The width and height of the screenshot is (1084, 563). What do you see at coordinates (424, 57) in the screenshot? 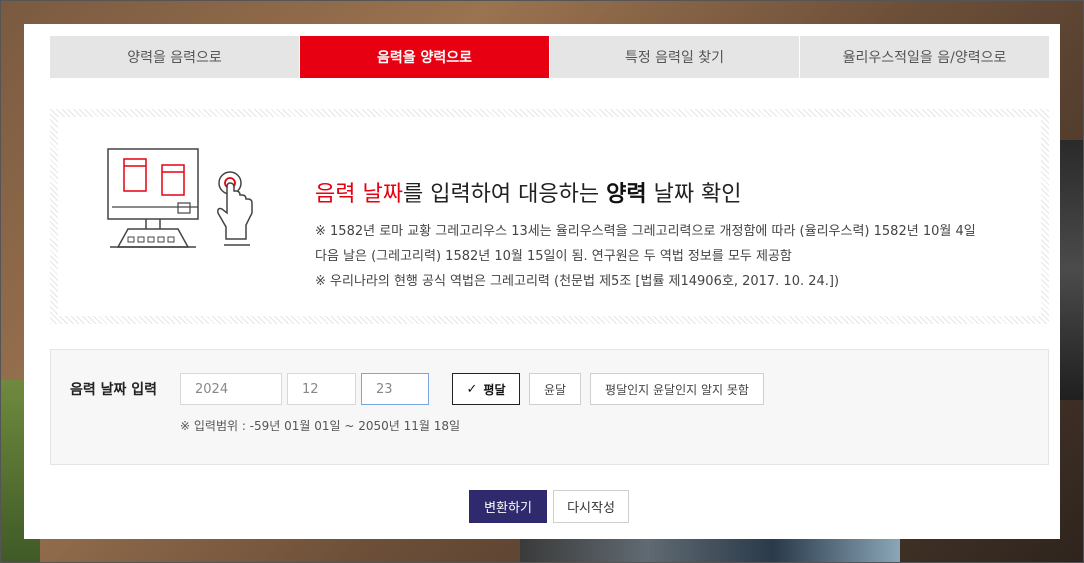
I see `tab-lunar-to-solar: 음력을 양력으로` at bounding box center [424, 57].